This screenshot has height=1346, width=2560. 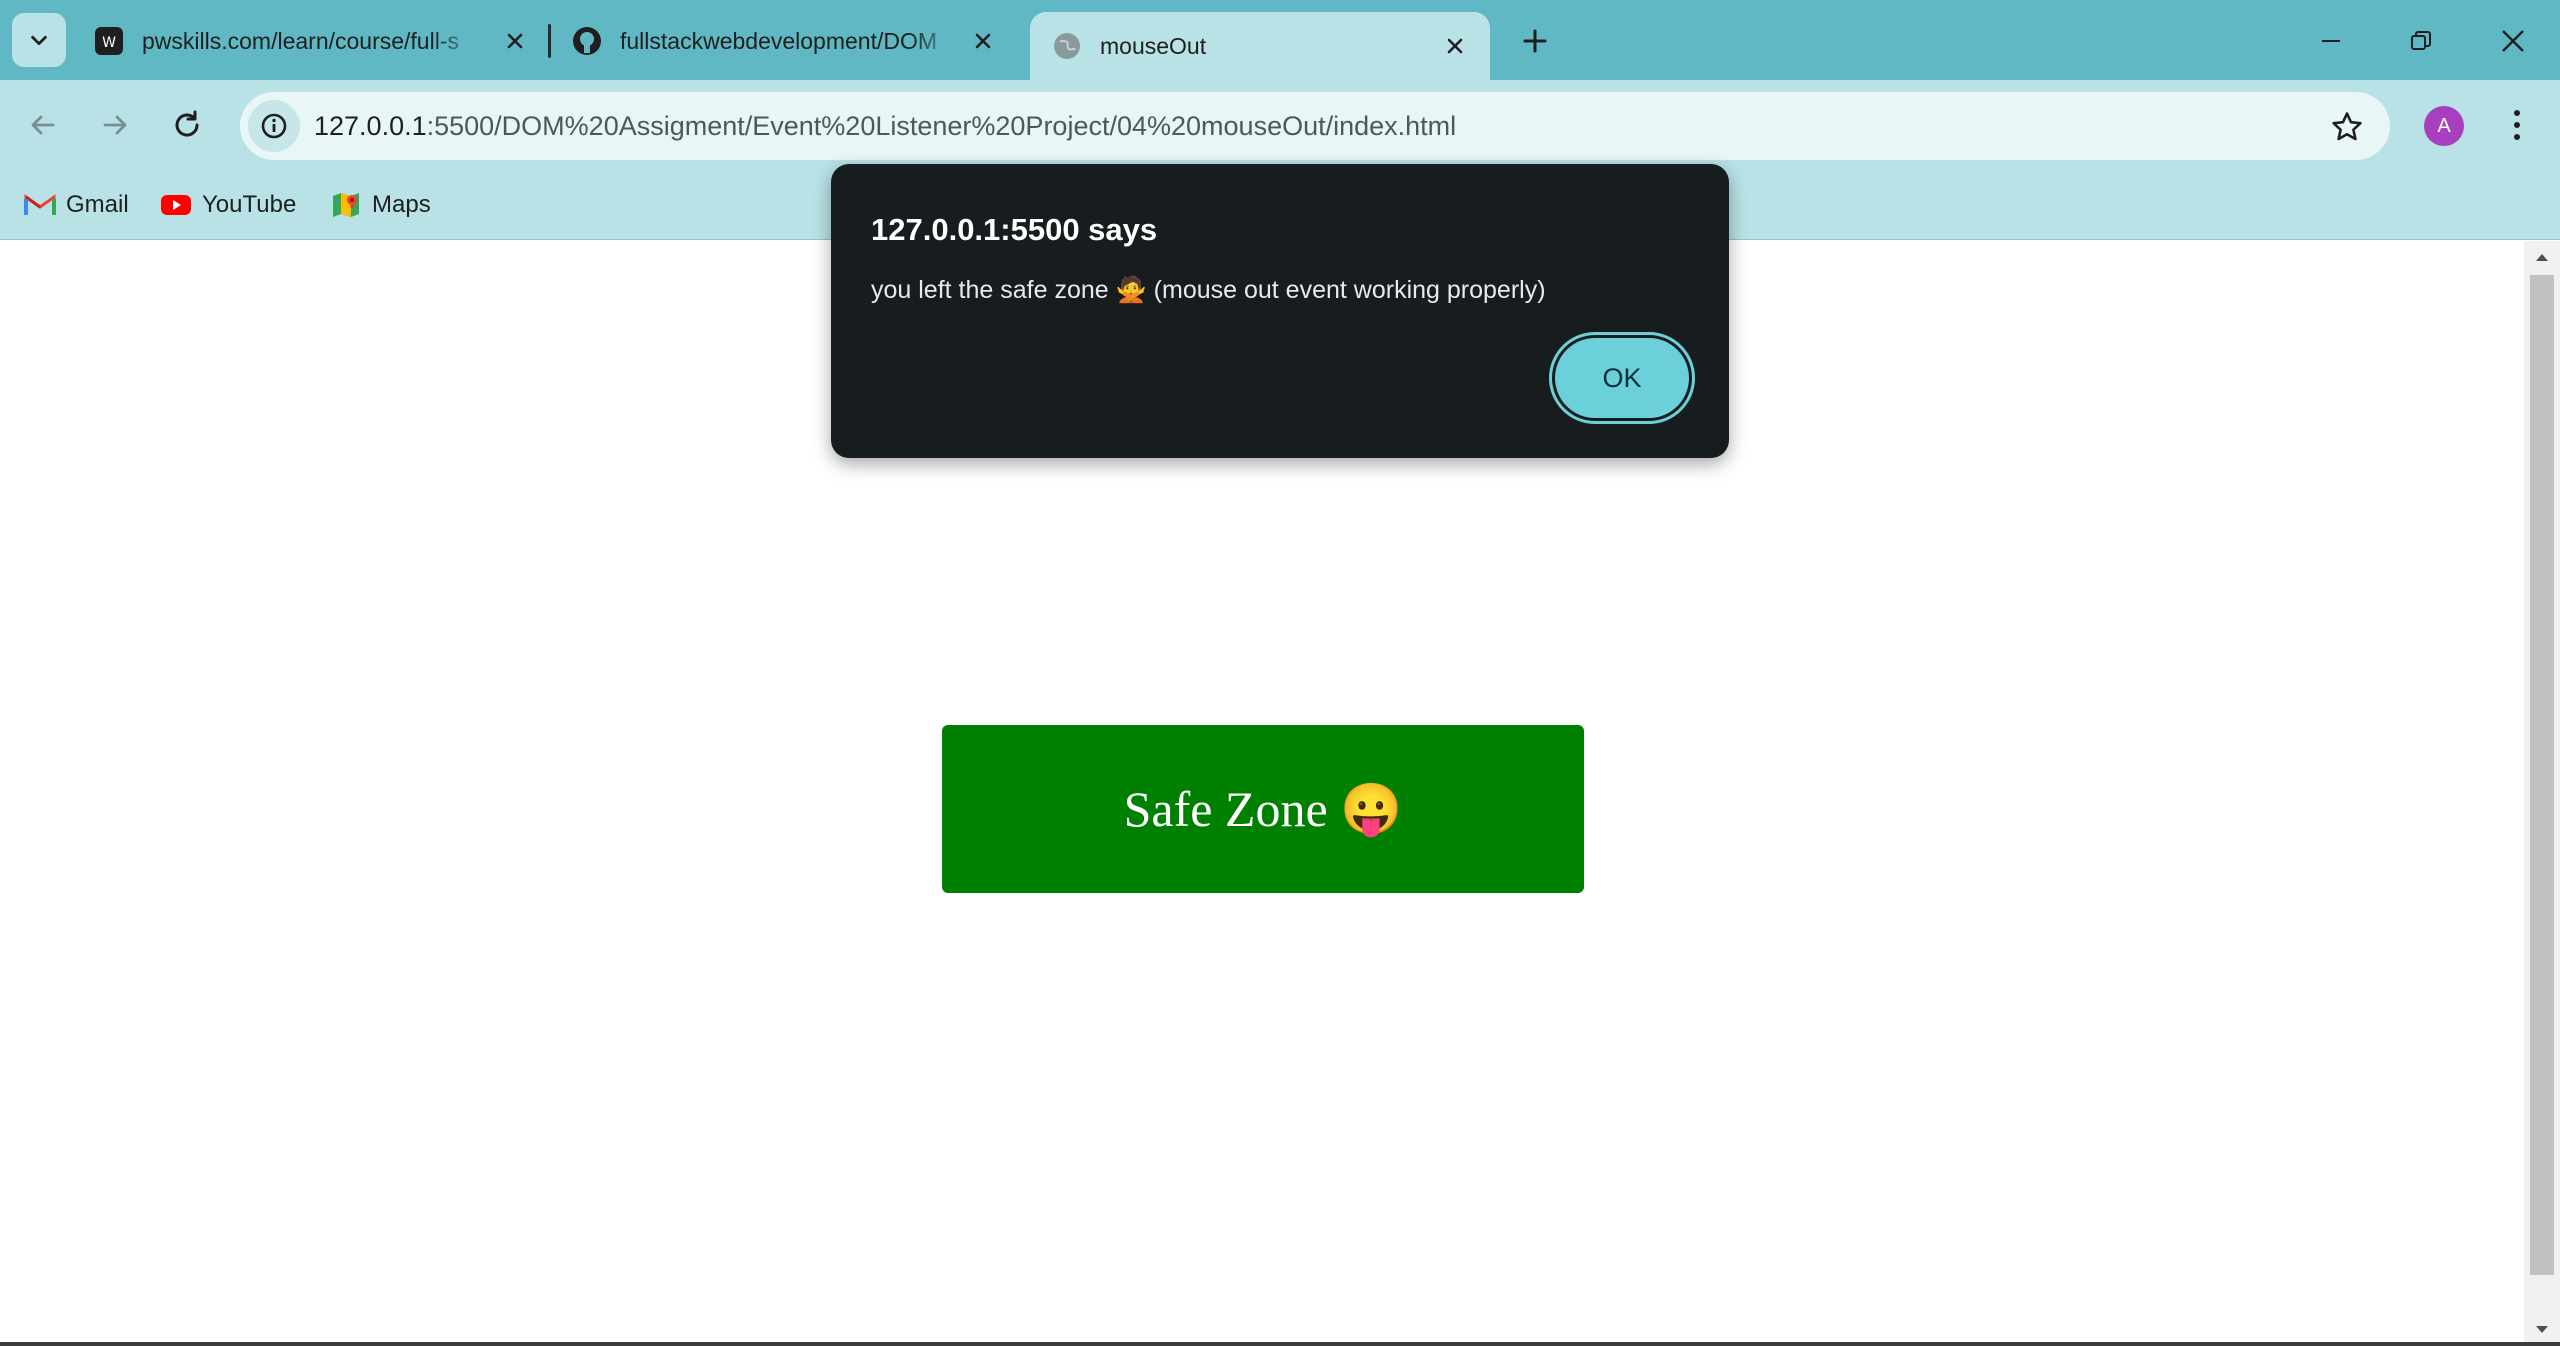 I want to click on new-tab-button, so click(x=1535, y=41).